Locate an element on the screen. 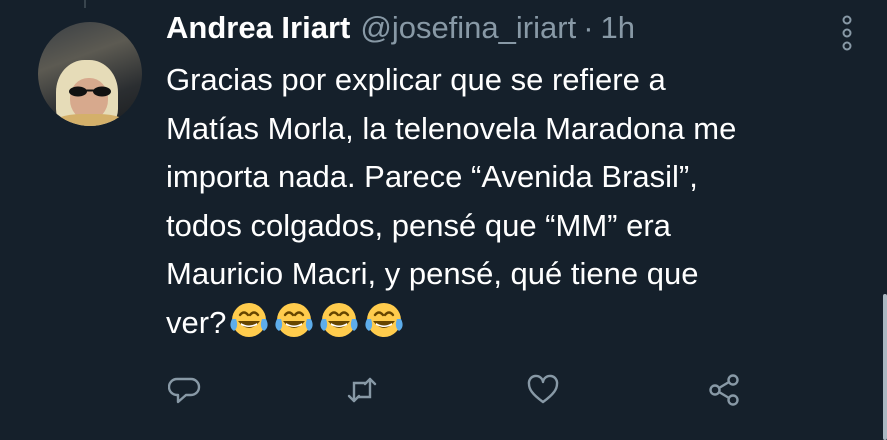  tweet-text-line: importa nada. Parece “Avenida Brasil”, is located at coordinates (432, 176).